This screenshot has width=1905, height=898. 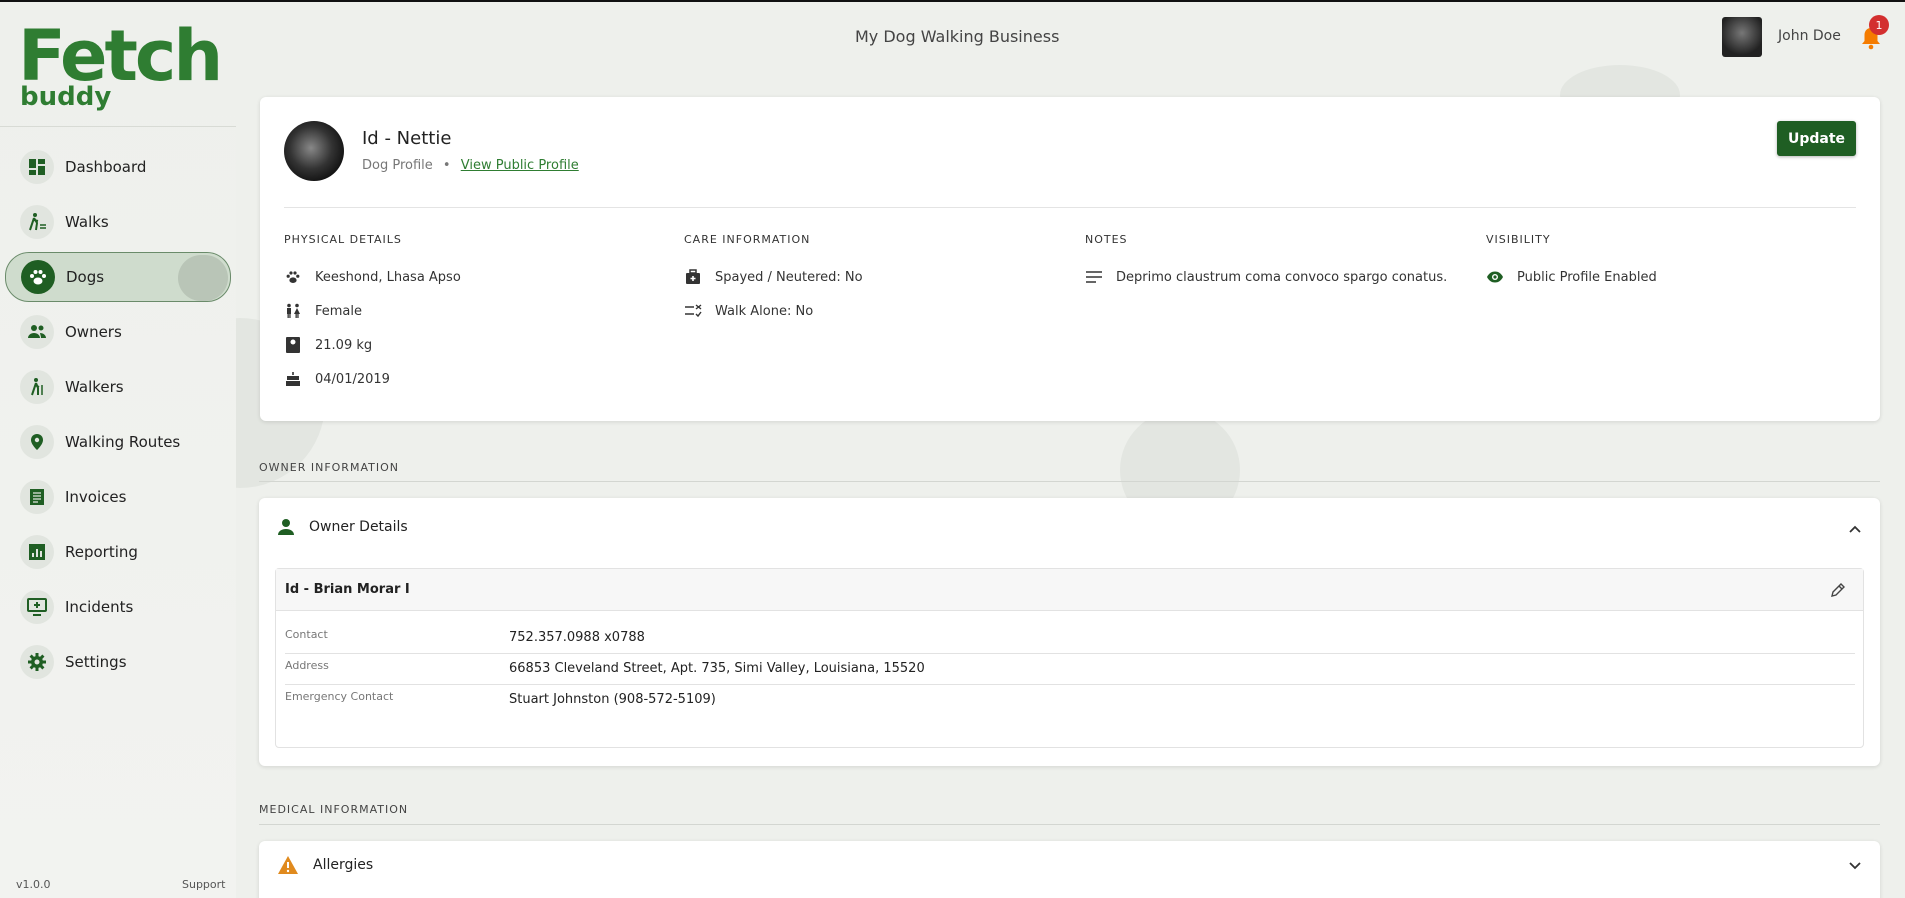 I want to click on sidebar-item-walks: Walks, so click(x=118, y=222).